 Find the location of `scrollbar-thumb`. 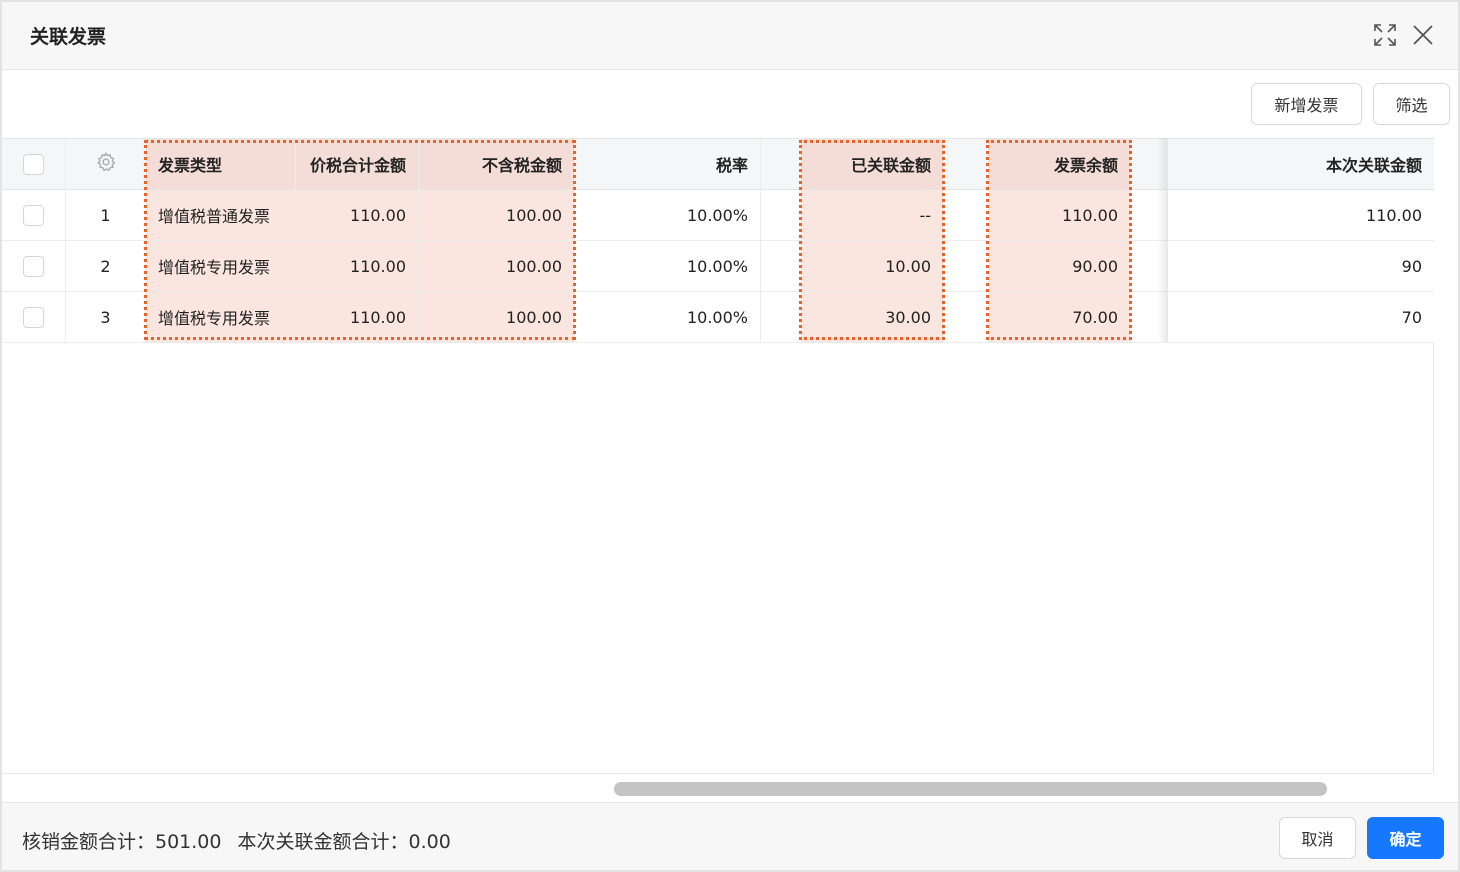

scrollbar-thumb is located at coordinates (970, 789).